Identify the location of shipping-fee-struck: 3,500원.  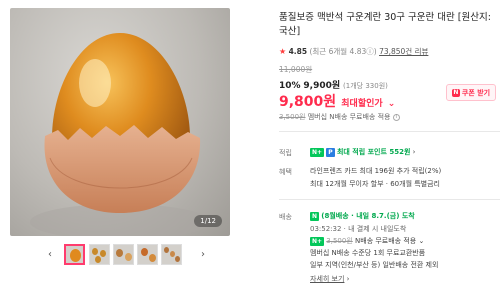
(292, 117).